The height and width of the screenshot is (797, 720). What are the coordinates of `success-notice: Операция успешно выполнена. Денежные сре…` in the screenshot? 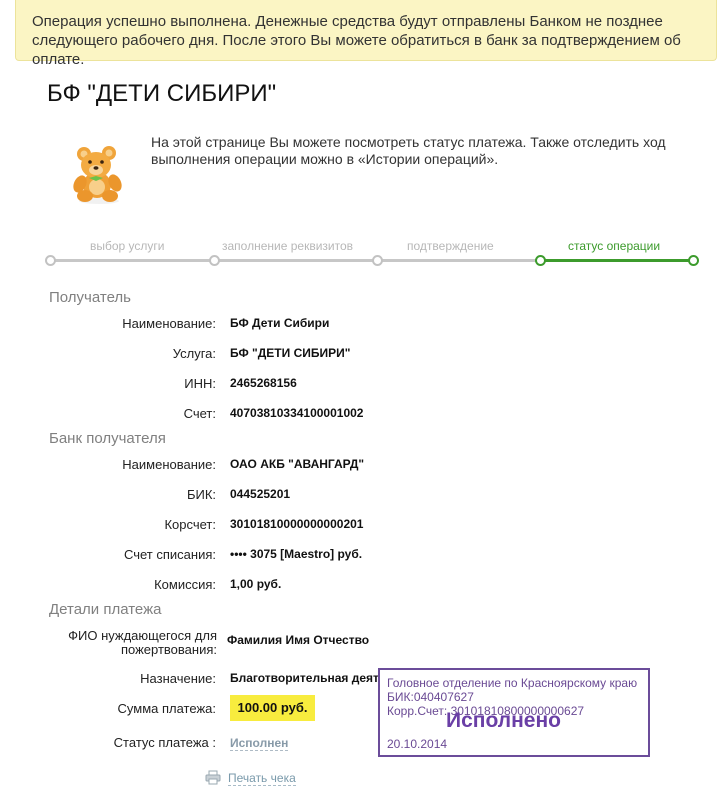 It's located at (366, 34).